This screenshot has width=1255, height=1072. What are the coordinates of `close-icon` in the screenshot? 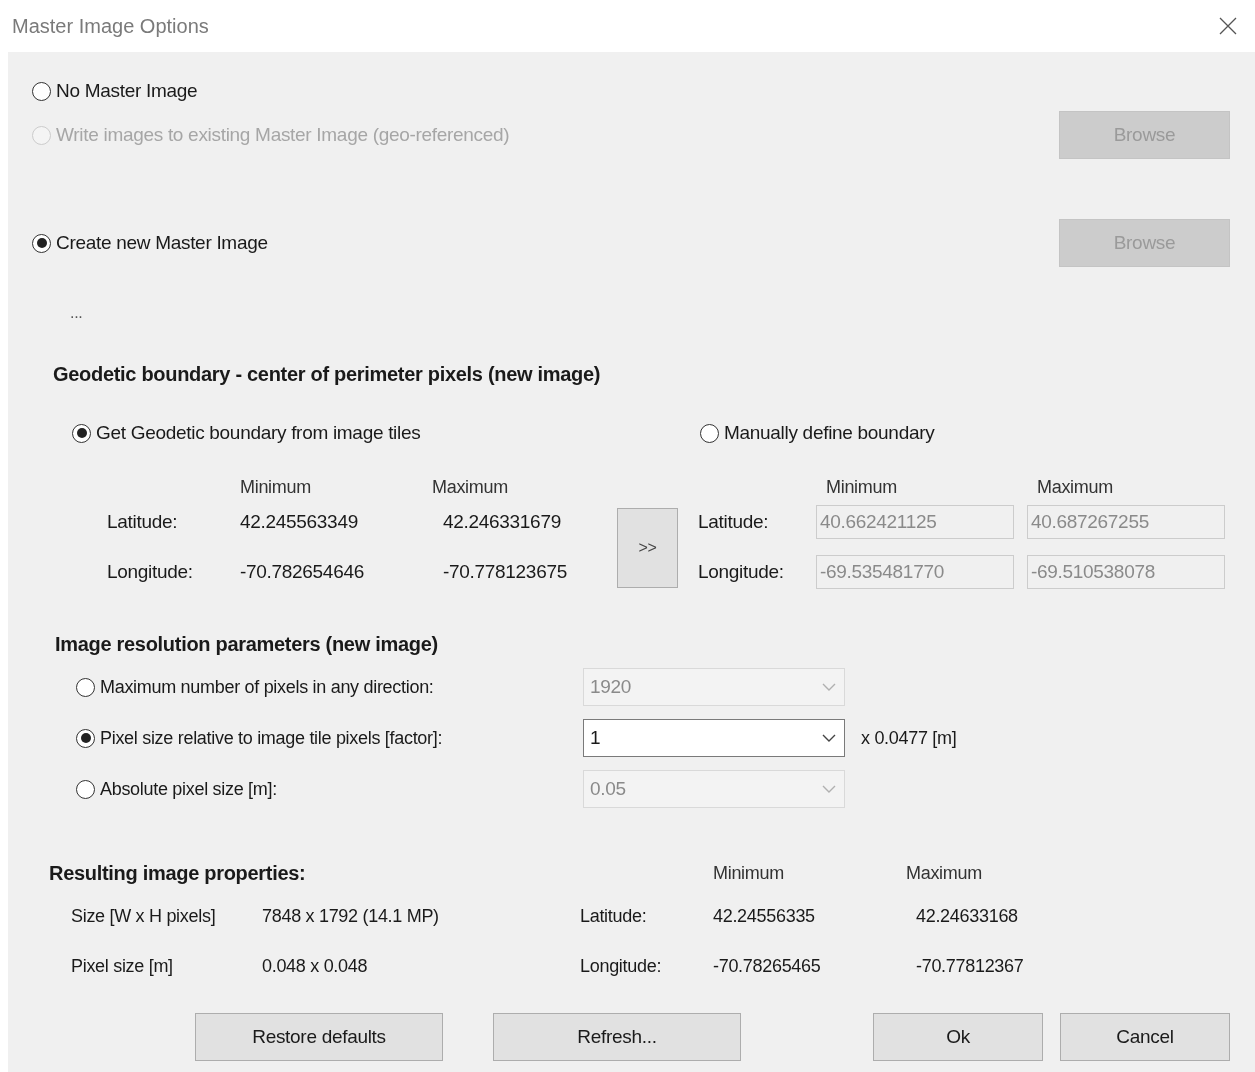 It's located at (1228, 26).